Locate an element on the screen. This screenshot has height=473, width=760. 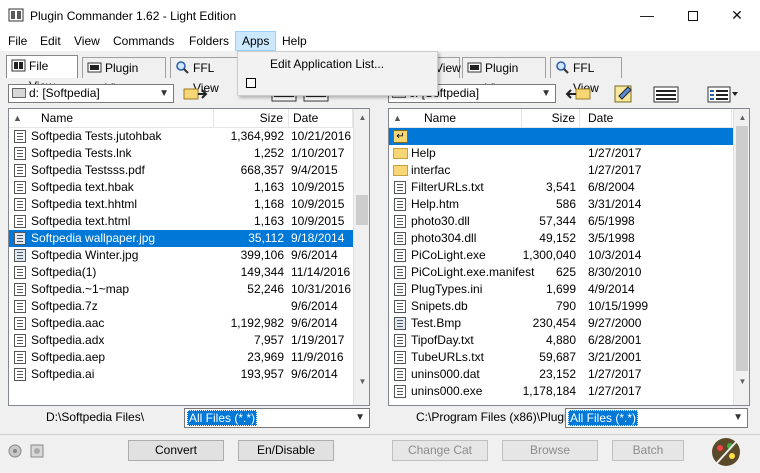
file-row: FilterURLs.txt 3,541 6/8/2004 is located at coordinates (569, 187).